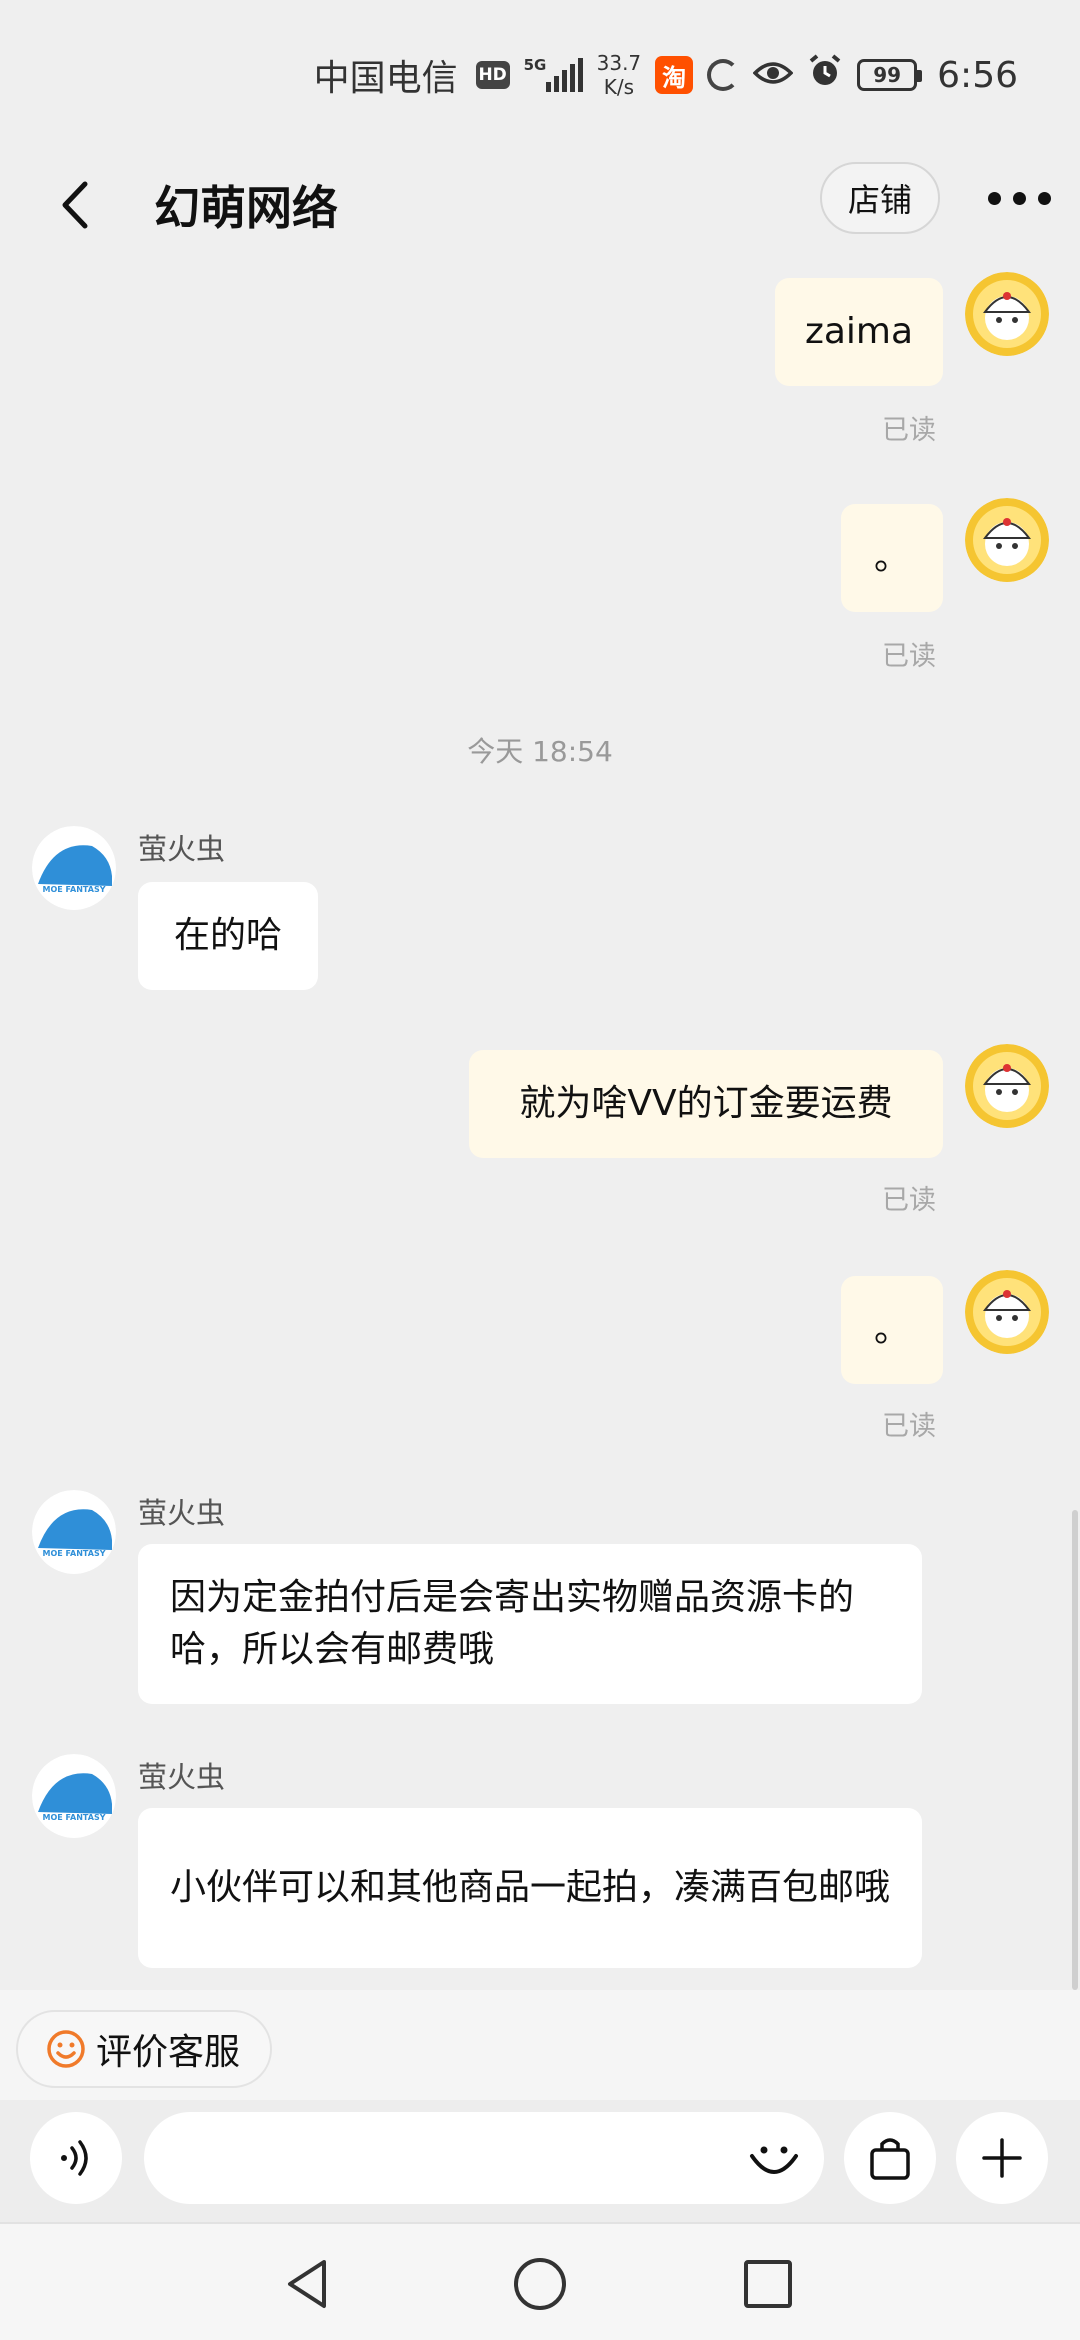 The width and height of the screenshot is (1080, 2340). I want to click on rate-service-button: 评价客服, so click(144, 2049).